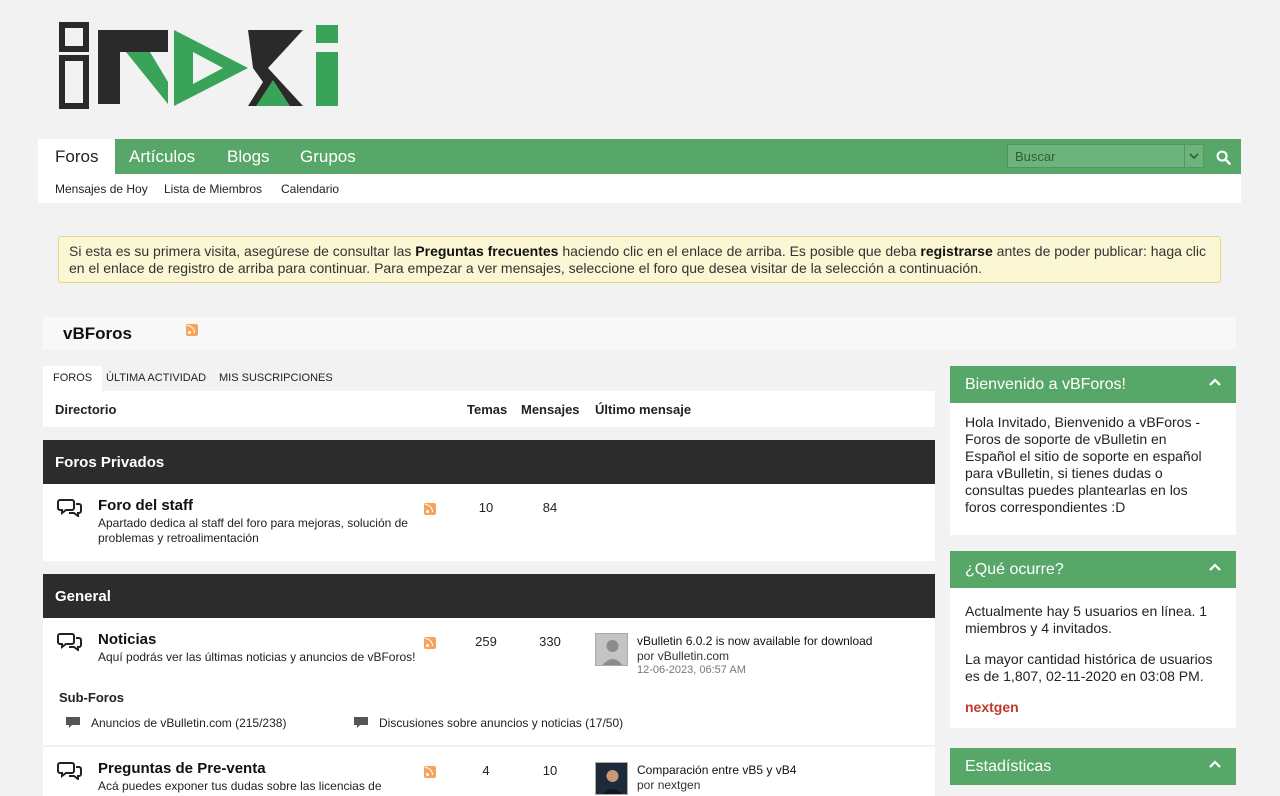 Image resolution: width=1280 pixels, height=796 pixels. I want to click on topic-count: 10, so click(486, 507).